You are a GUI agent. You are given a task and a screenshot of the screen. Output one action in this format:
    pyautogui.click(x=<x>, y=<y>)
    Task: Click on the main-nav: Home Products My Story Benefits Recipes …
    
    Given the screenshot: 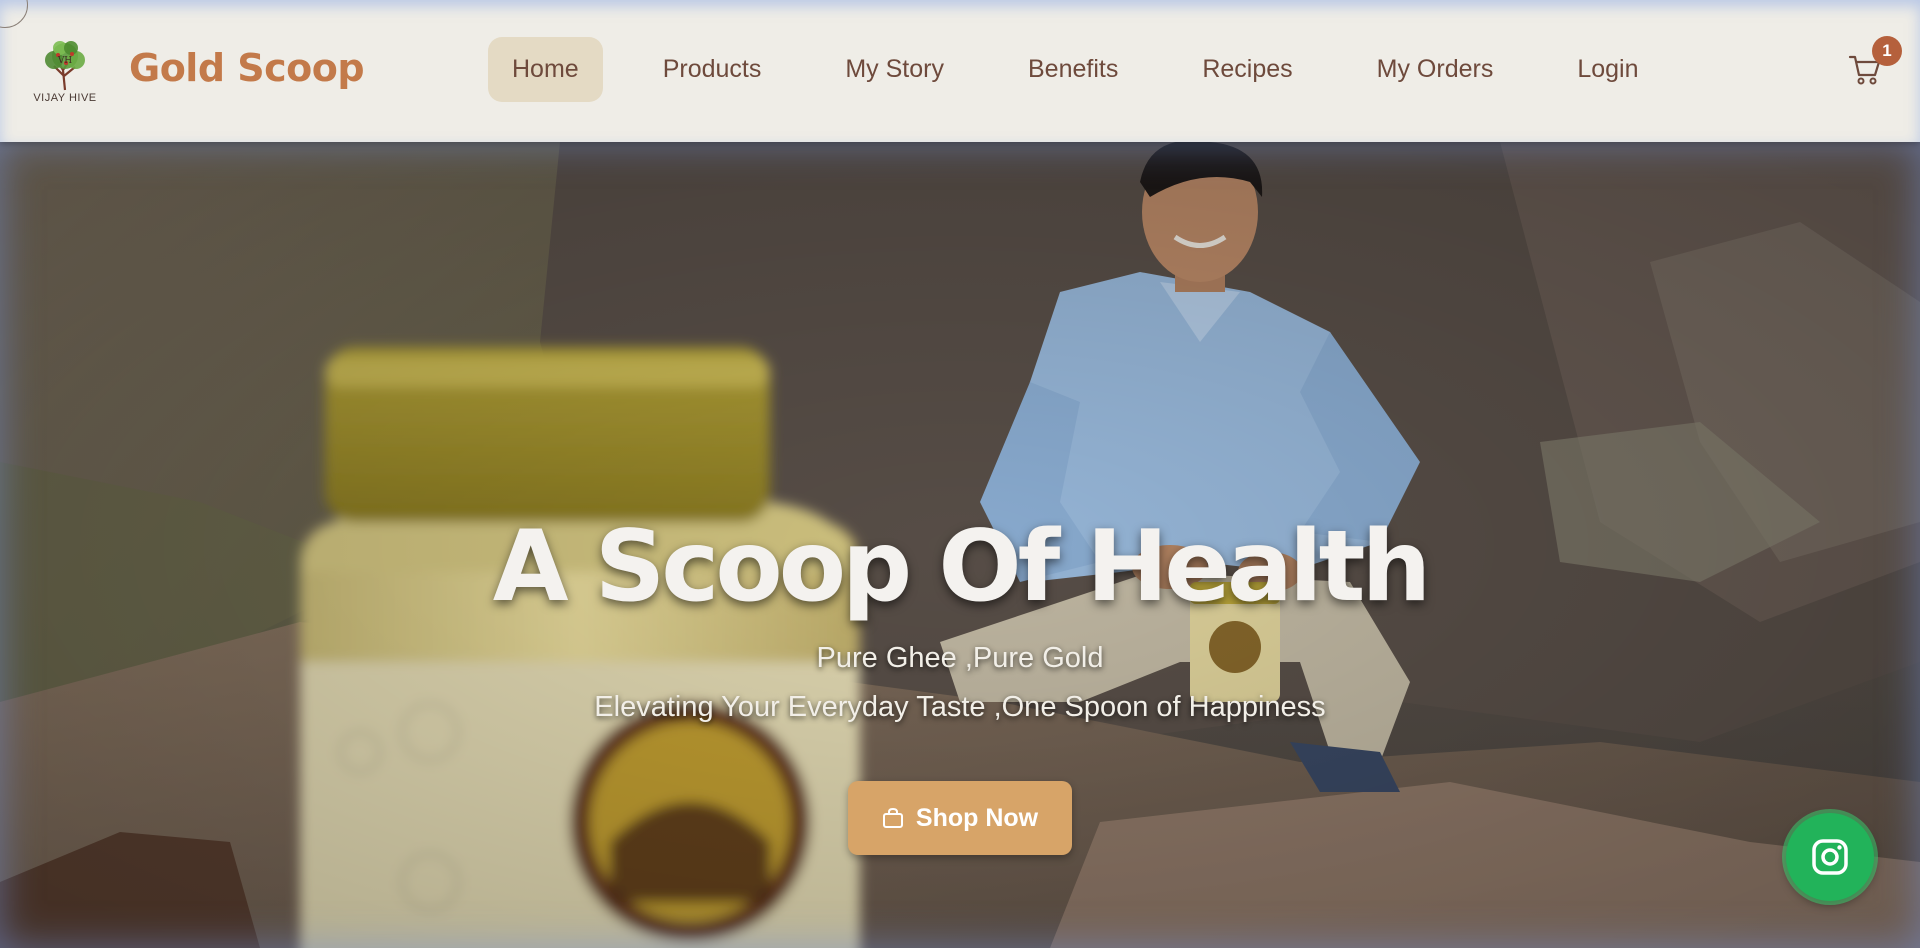 What is the action you would take?
    pyautogui.click(x=1075, y=69)
    